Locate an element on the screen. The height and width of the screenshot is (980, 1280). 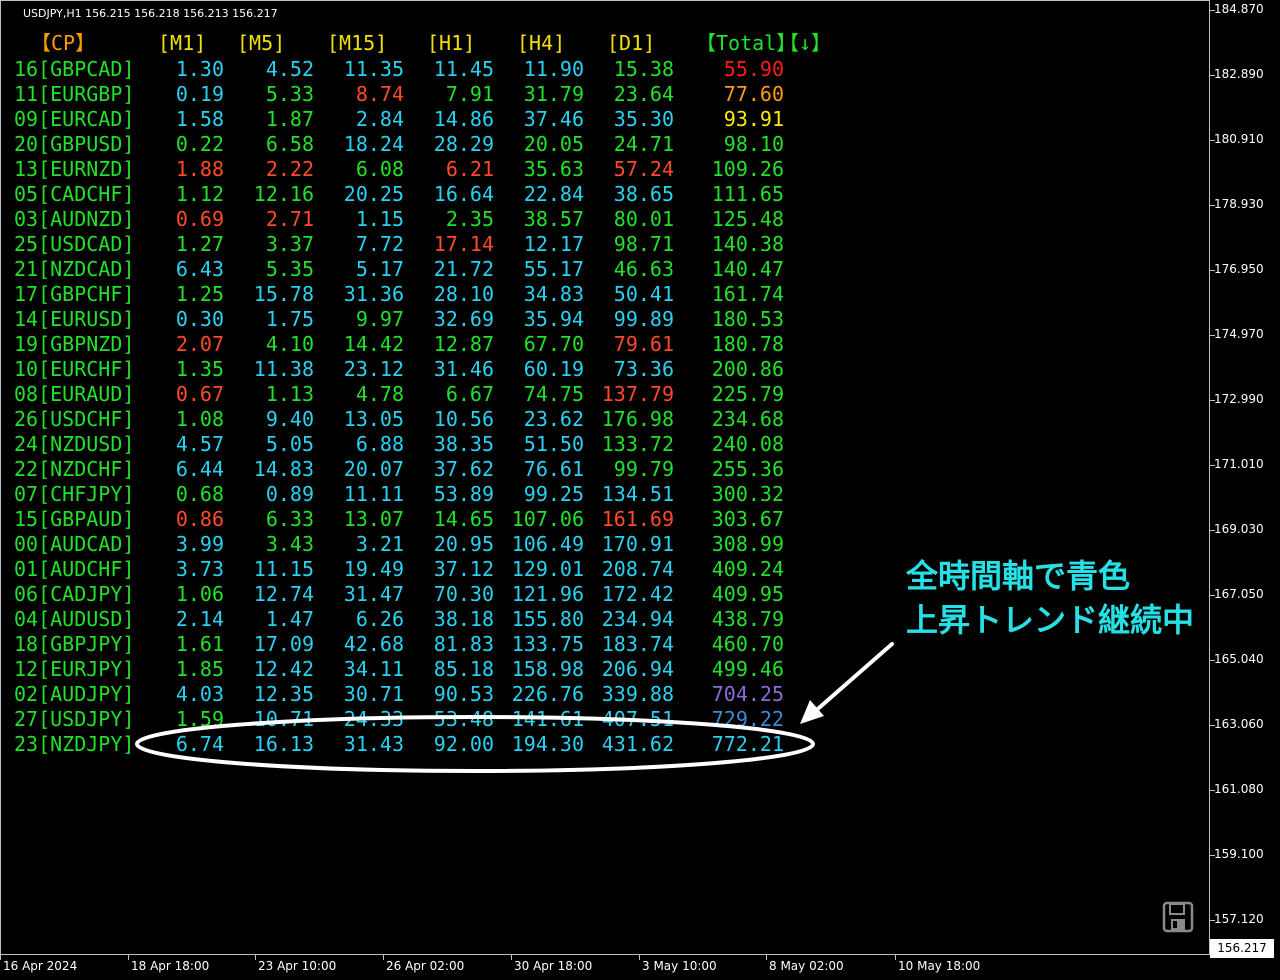
value-d1: 38.65 is located at coordinates (643, 194).